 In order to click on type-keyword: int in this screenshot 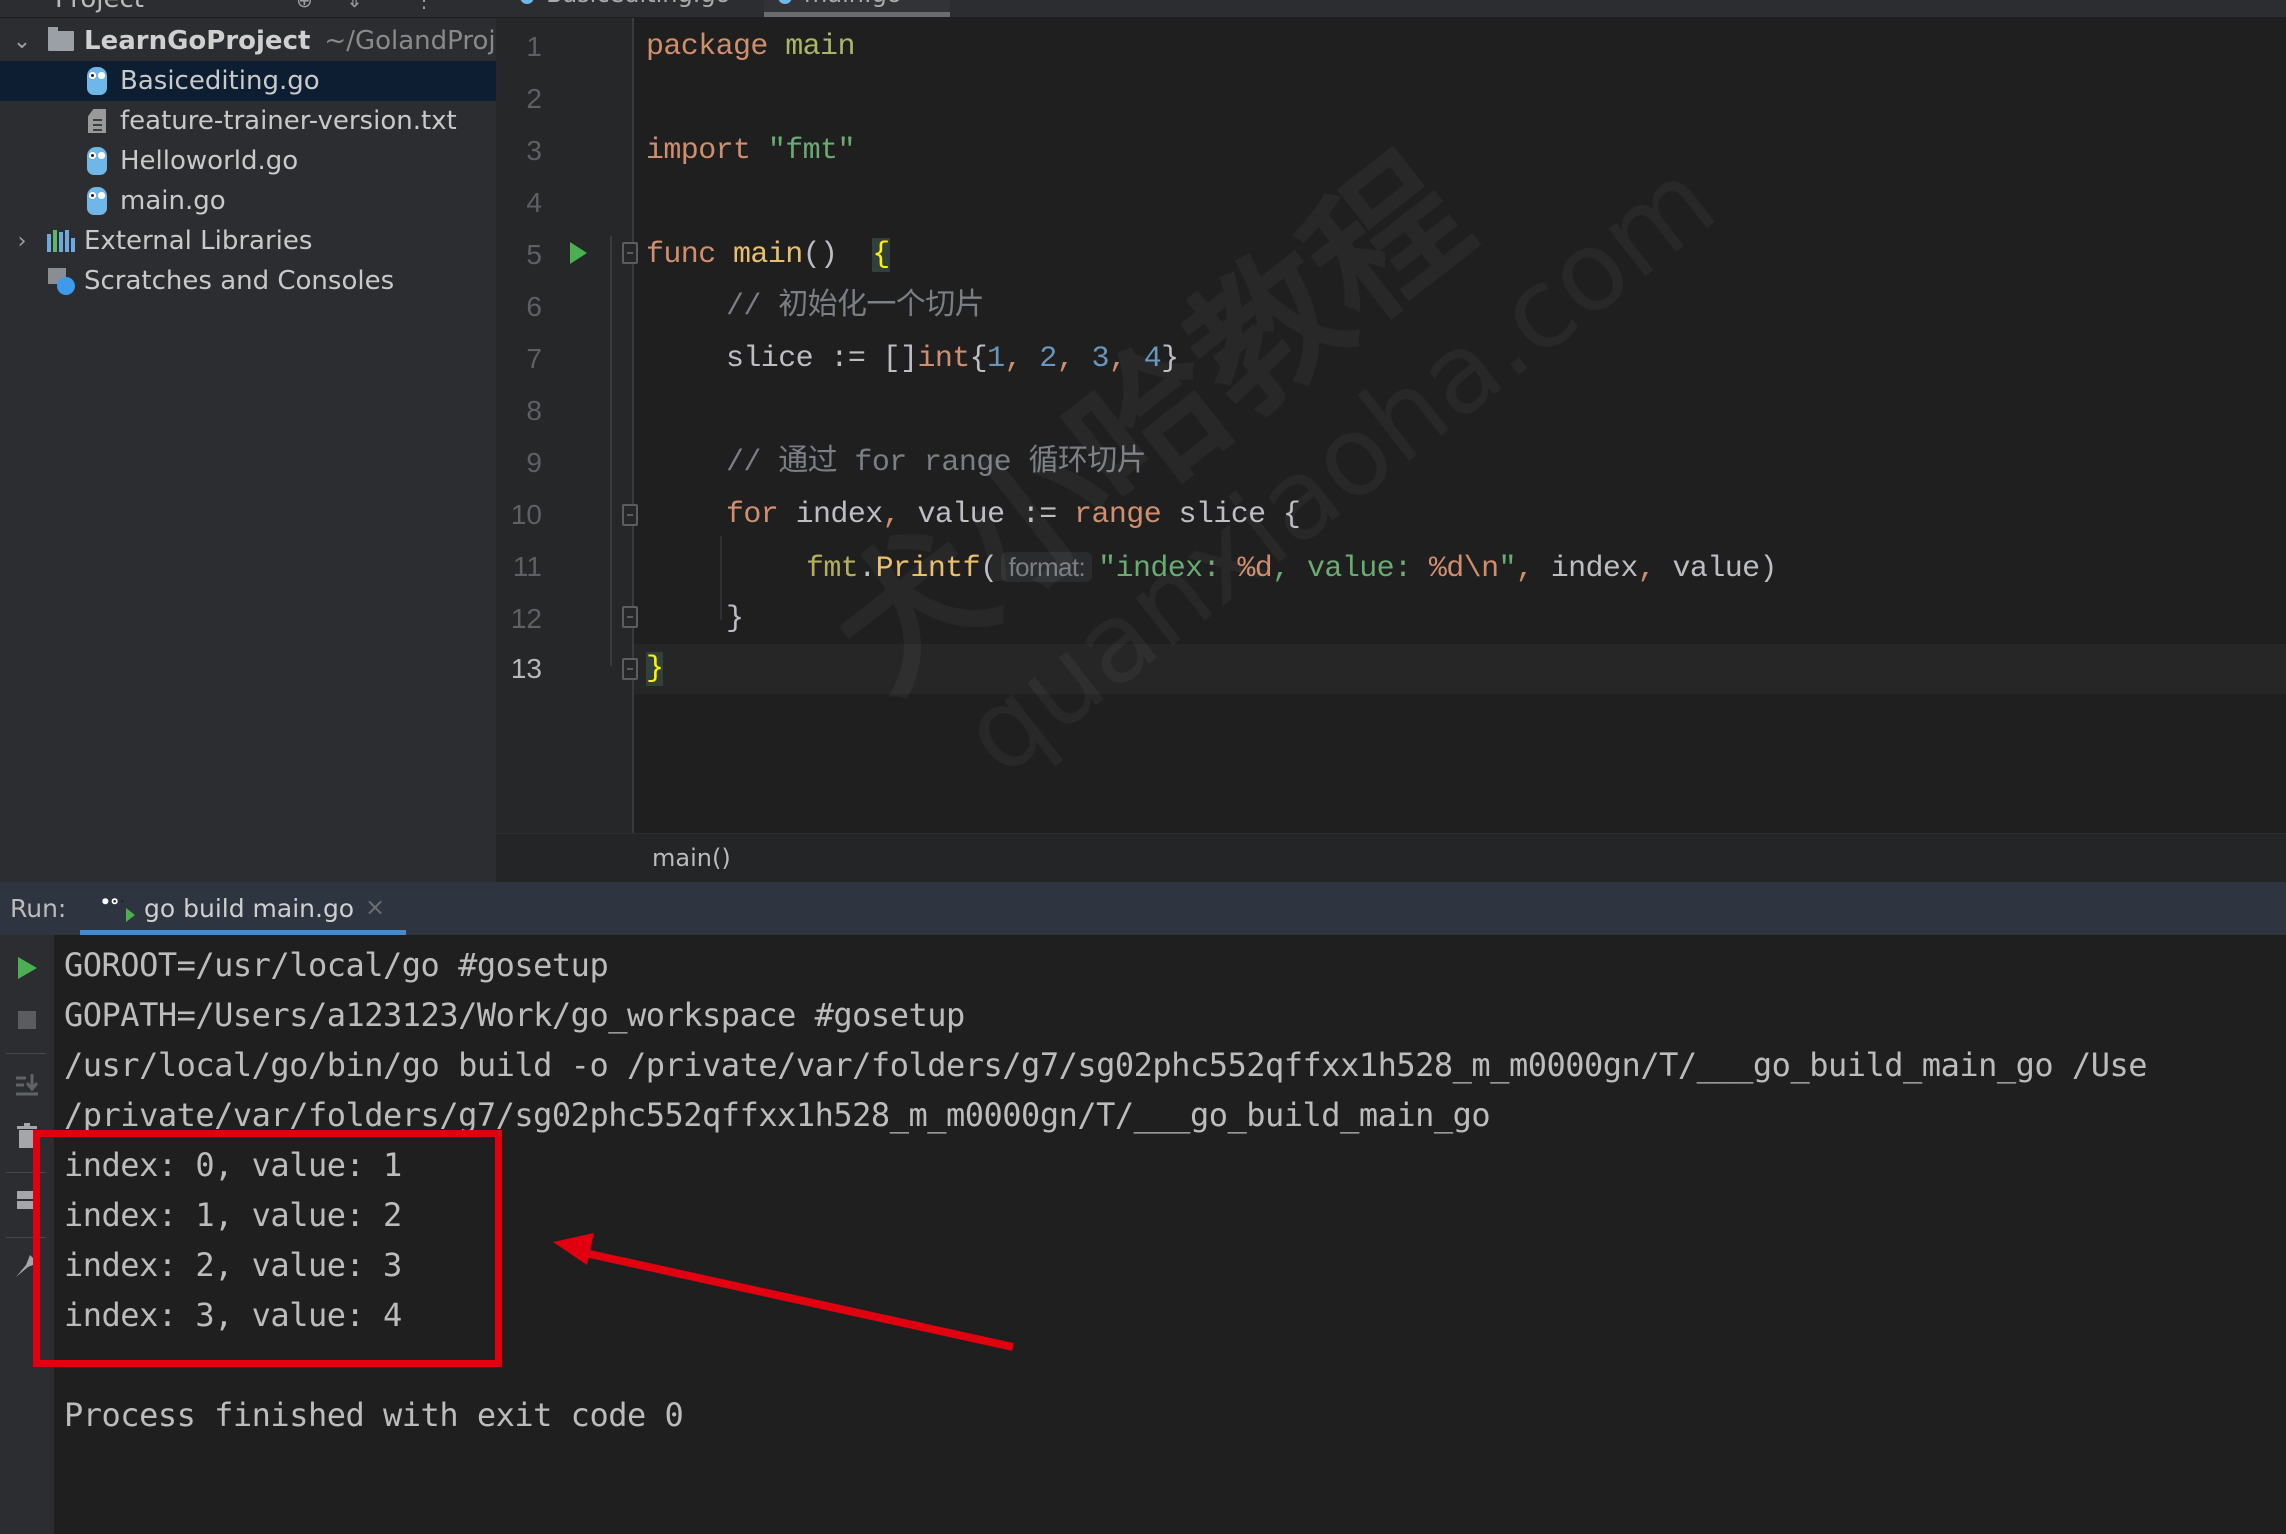, I will do `click(943, 359)`.